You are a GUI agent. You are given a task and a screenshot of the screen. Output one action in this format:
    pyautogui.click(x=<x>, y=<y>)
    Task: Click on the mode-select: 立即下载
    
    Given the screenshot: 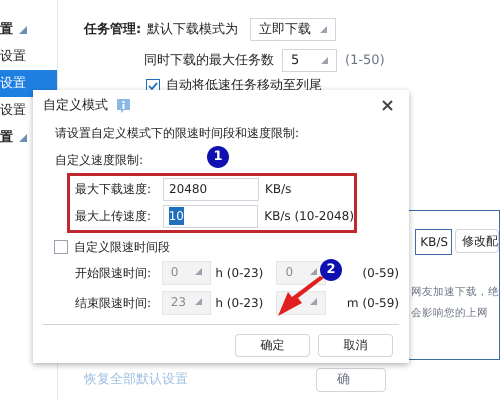 What is the action you would take?
    pyautogui.click(x=293, y=29)
    